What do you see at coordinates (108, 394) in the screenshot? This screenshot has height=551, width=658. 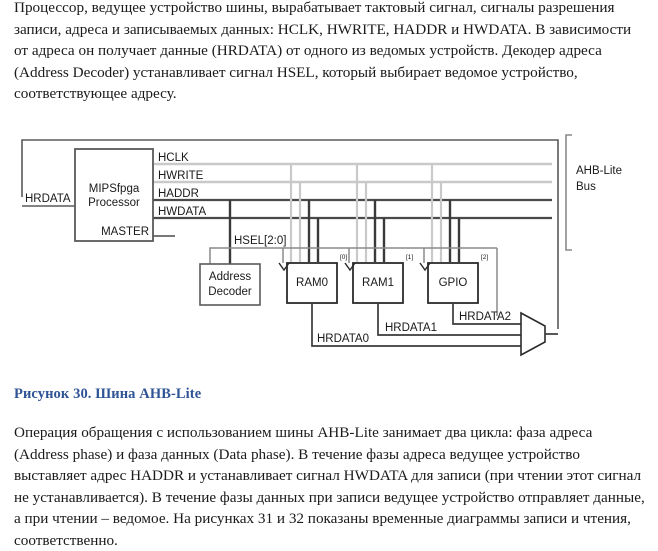 I see `figure-caption: Рисунок 30. Шина AHB-Lite` at bounding box center [108, 394].